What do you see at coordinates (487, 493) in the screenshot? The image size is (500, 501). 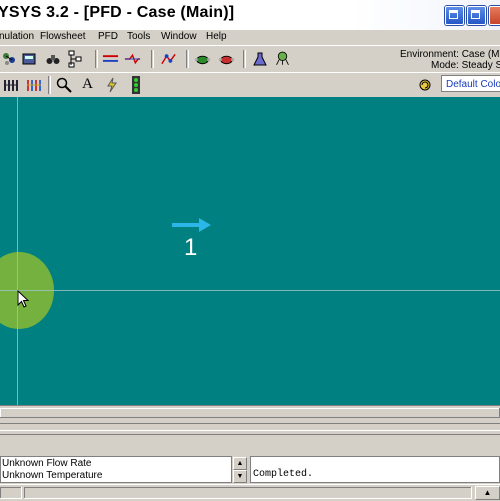 I see `expand-up-button: ▲` at bounding box center [487, 493].